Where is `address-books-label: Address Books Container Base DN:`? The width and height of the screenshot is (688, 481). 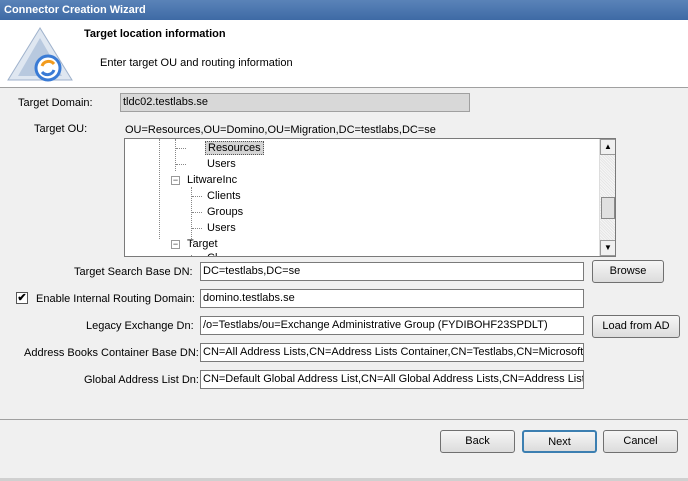 address-books-label: Address Books Container Base DN: is located at coordinates (111, 353).